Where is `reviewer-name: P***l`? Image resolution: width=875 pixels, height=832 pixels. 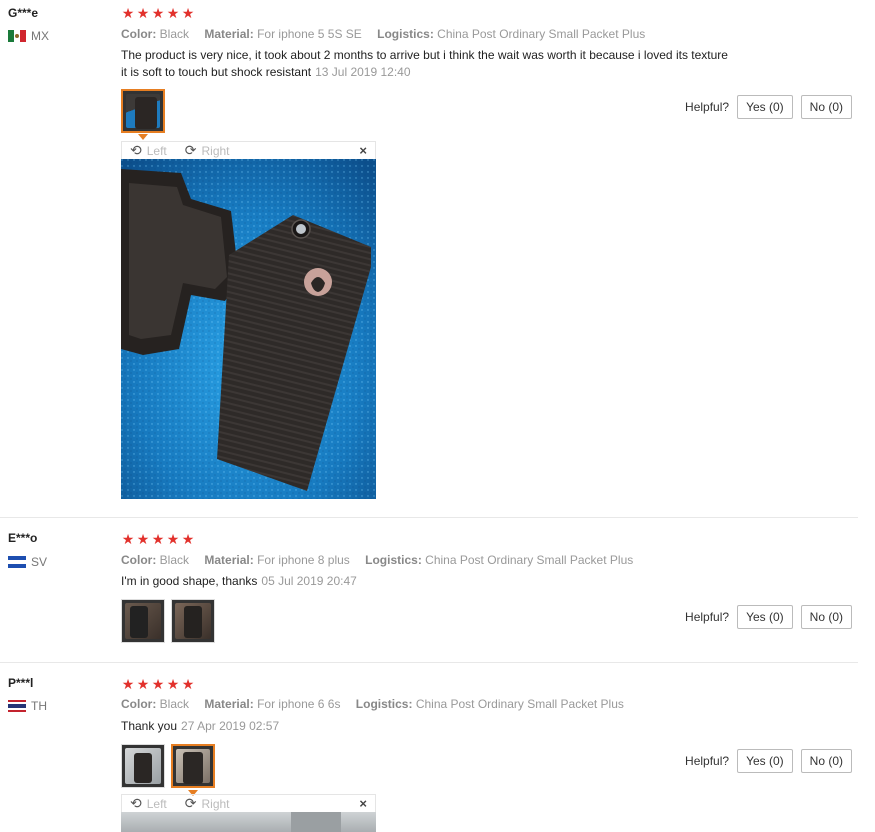 reviewer-name: P***l is located at coordinates (21, 683).